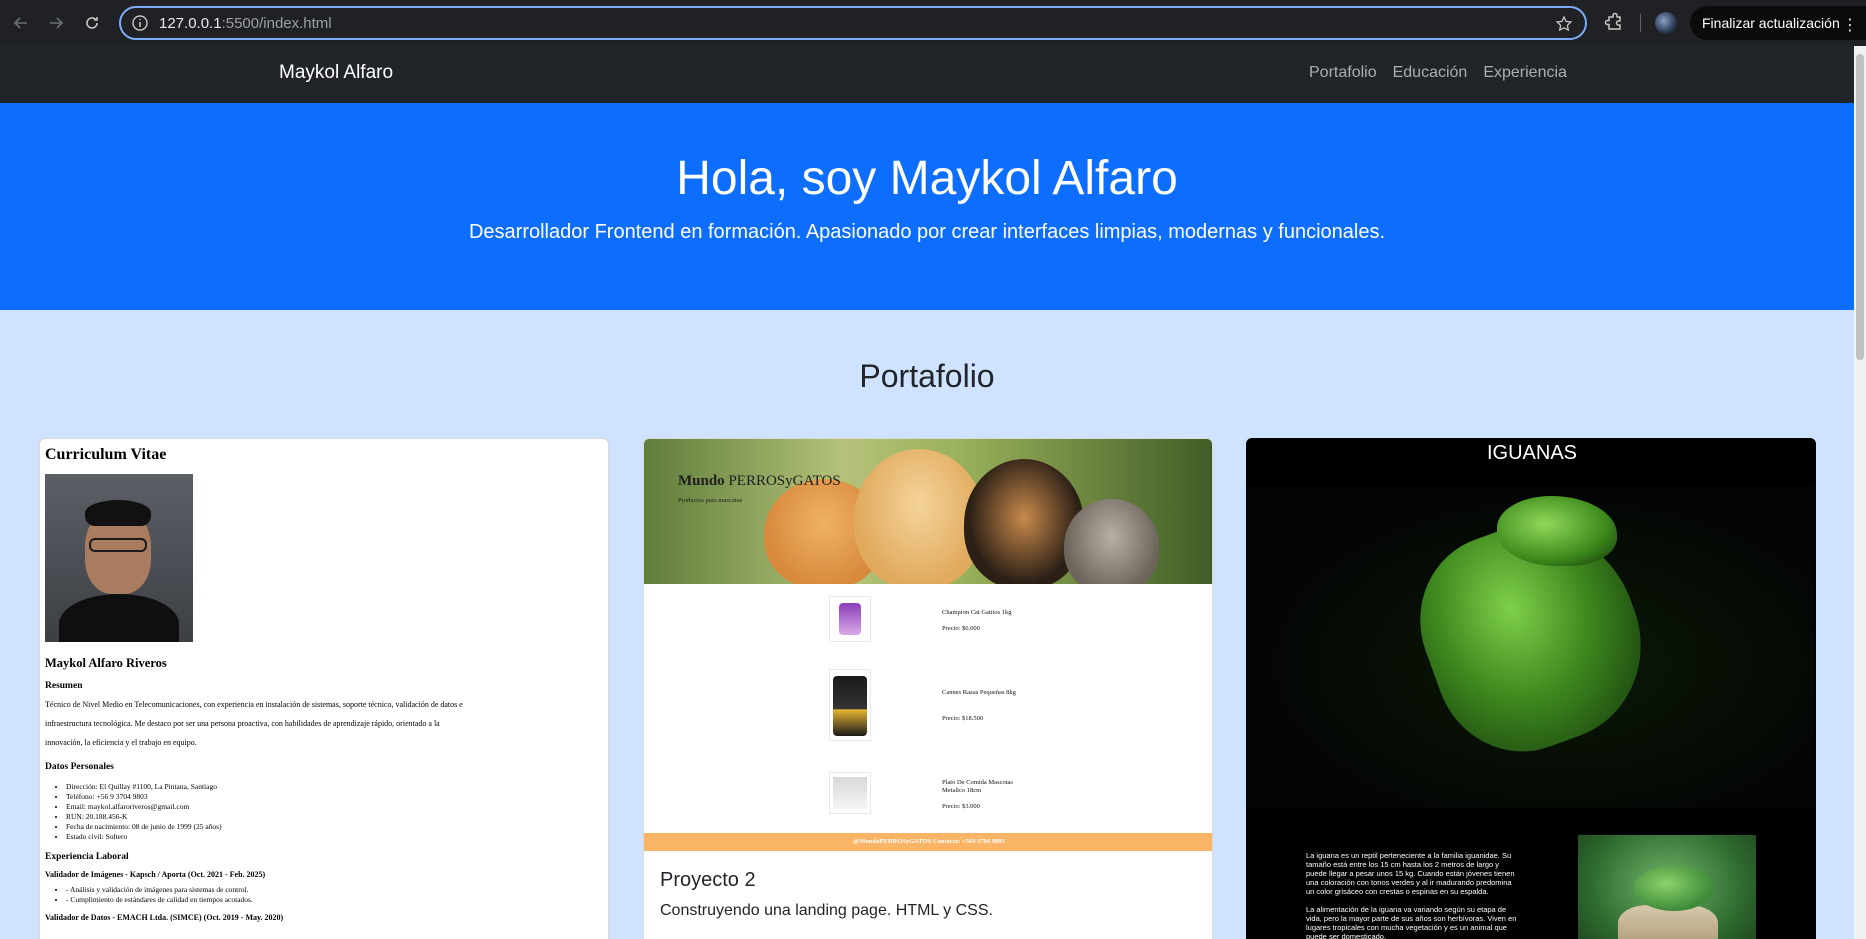 The width and height of the screenshot is (1866, 939). Describe the element at coordinates (977, 612) in the screenshot. I see `product-name-1: Champion Cat Gatitos 1kg` at that location.